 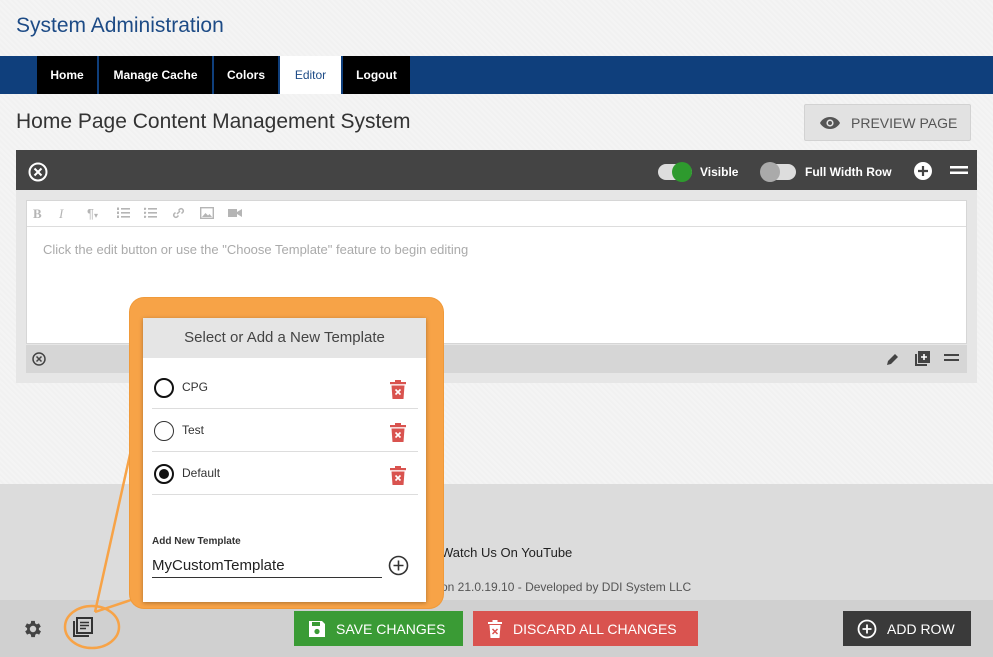 What do you see at coordinates (496, 170) in the screenshot?
I see `row-toolbar: Visible Full Width Row` at bounding box center [496, 170].